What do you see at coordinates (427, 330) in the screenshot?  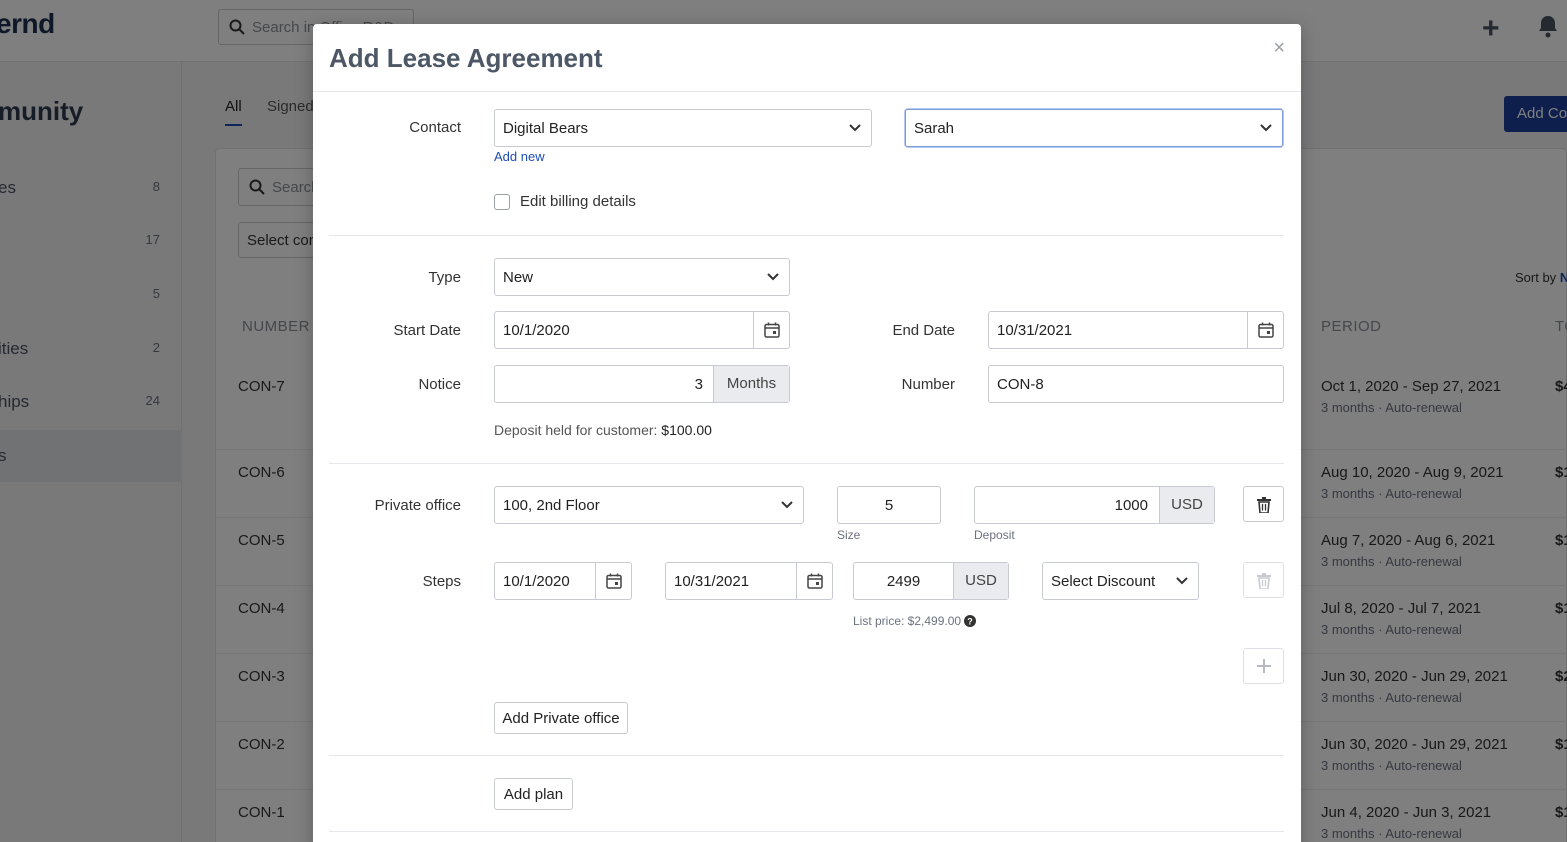 I see `start-date-label: Start Date` at bounding box center [427, 330].